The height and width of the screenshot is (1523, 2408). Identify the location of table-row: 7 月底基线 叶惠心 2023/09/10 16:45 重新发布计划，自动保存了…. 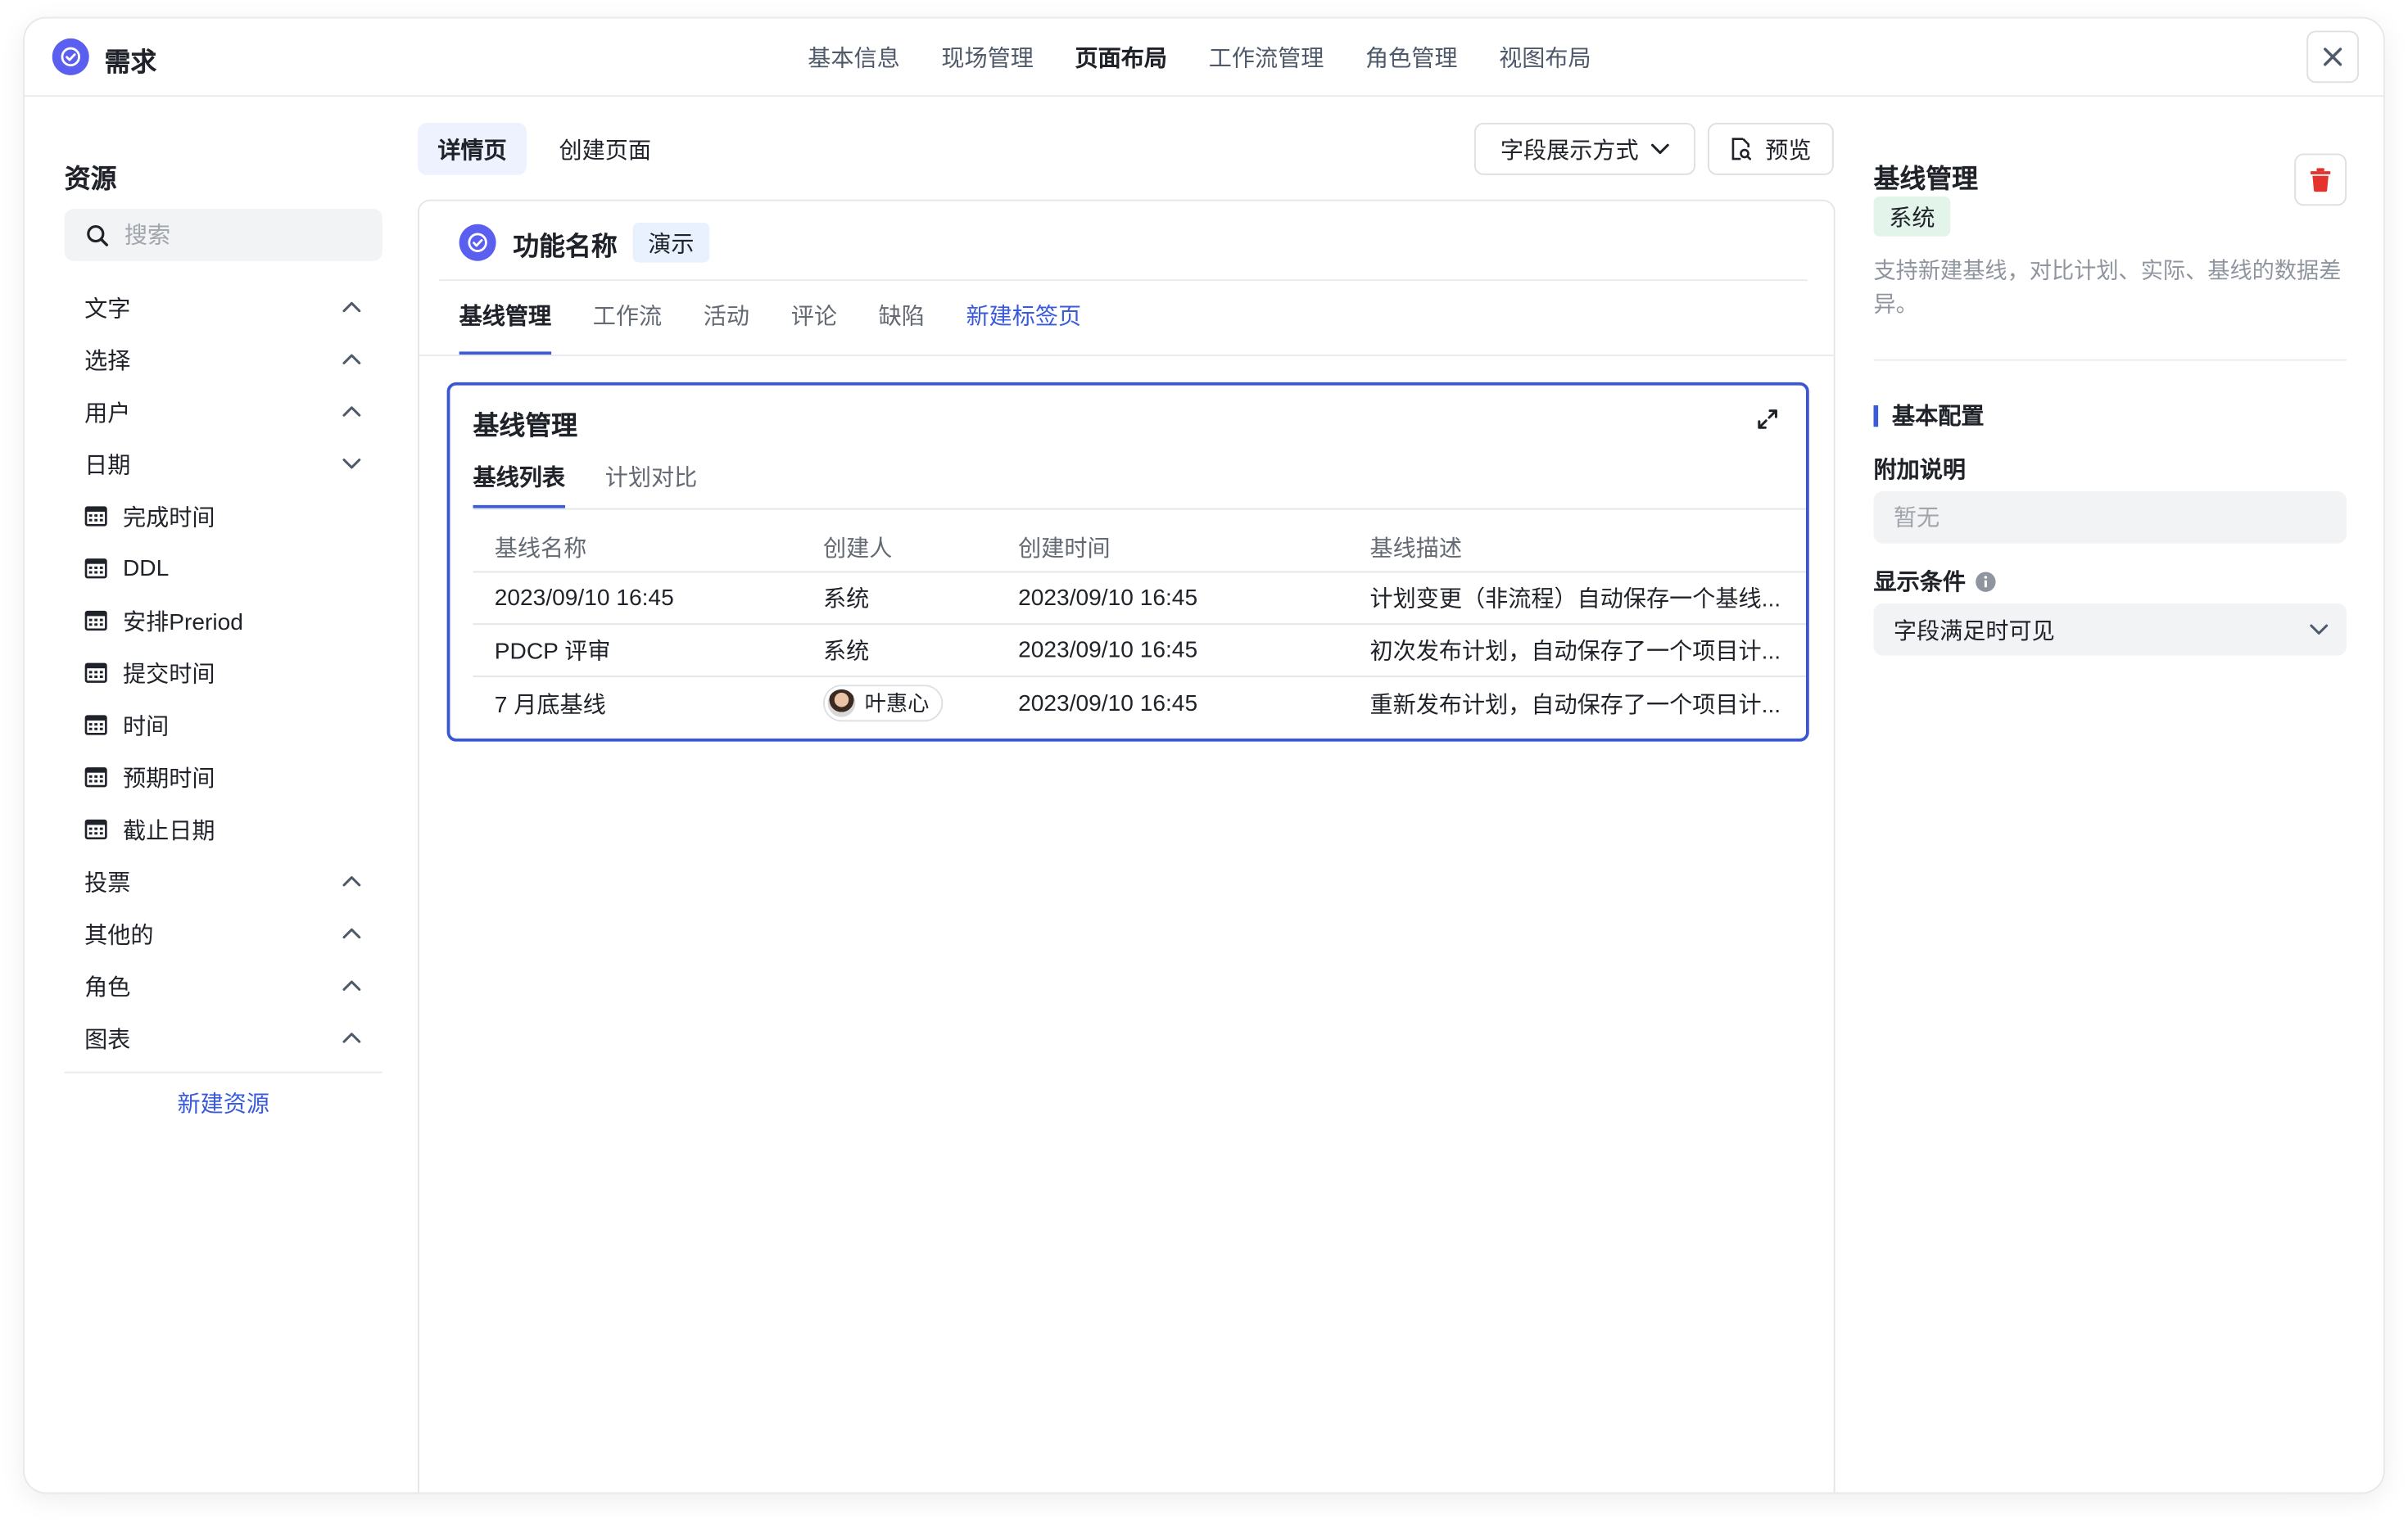
(1140, 703).